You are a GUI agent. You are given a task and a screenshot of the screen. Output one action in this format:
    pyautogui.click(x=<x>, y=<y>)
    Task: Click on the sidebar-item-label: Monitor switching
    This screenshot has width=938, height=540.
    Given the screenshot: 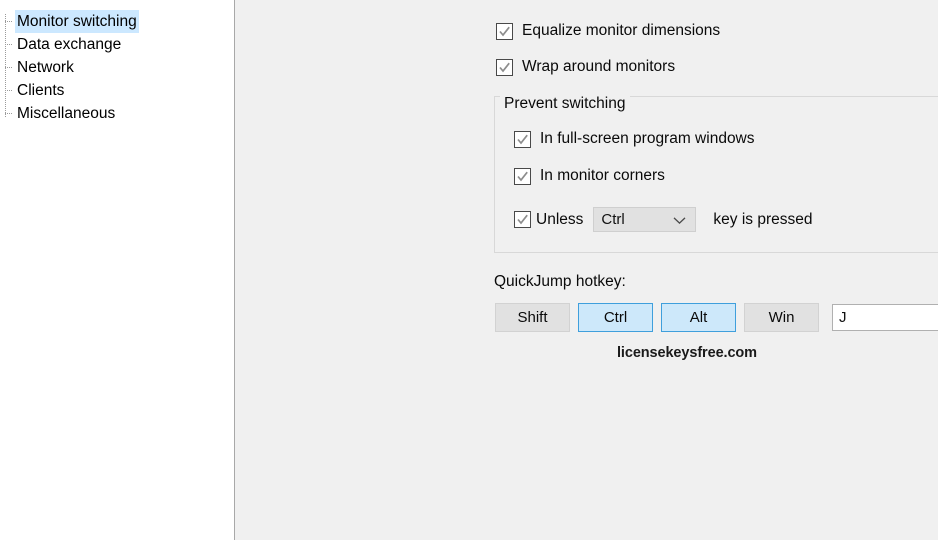 What is the action you would take?
    pyautogui.click(x=77, y=21)
    